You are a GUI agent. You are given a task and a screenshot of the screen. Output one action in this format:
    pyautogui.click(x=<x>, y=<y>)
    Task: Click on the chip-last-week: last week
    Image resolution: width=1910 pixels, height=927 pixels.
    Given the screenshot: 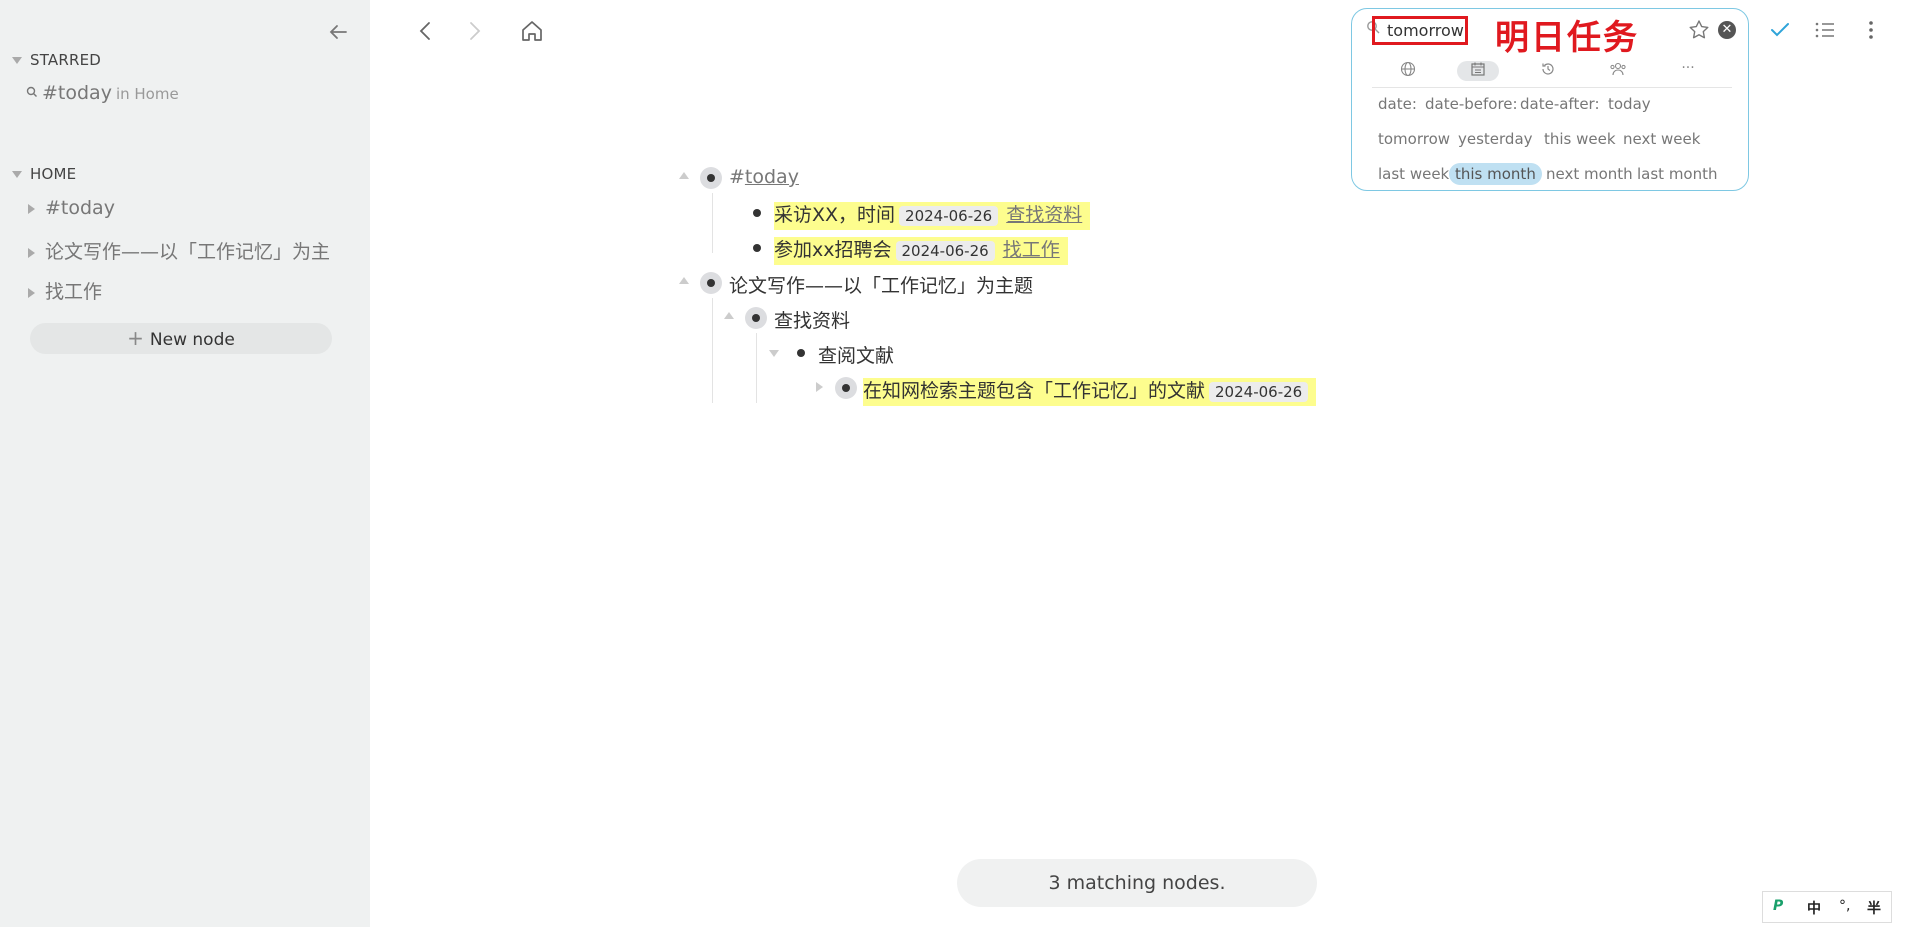 What is the action you would take?
    pyautogui.click(x=1413, y=174)
    